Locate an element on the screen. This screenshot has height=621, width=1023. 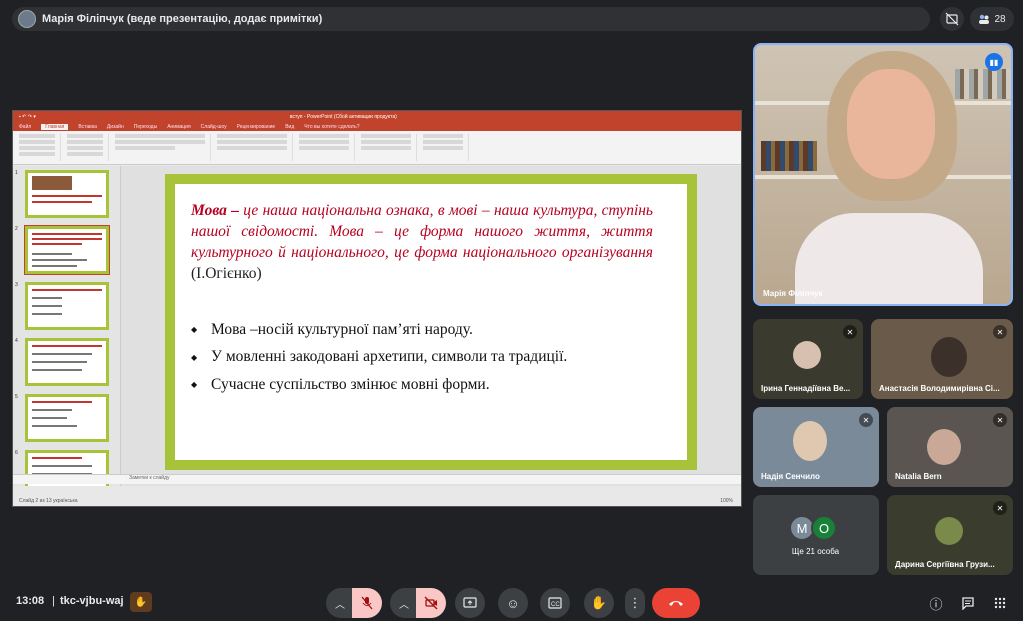
camera-off-indicator-button is located at coordinates (952, 19).